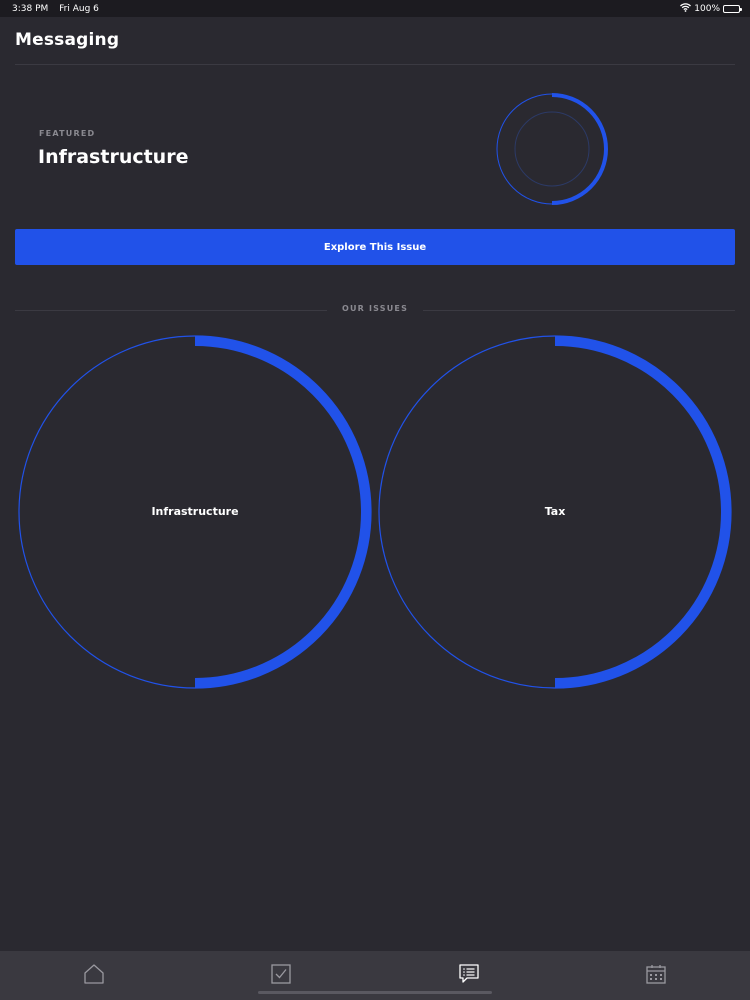 This screenshot has height=1000, width=750. What do you see at coordinates (375, 8) in the screenshot?
I see `status-bar: 3:38 PM Fri Aug 6 100%` at bounding box center [375, 8].